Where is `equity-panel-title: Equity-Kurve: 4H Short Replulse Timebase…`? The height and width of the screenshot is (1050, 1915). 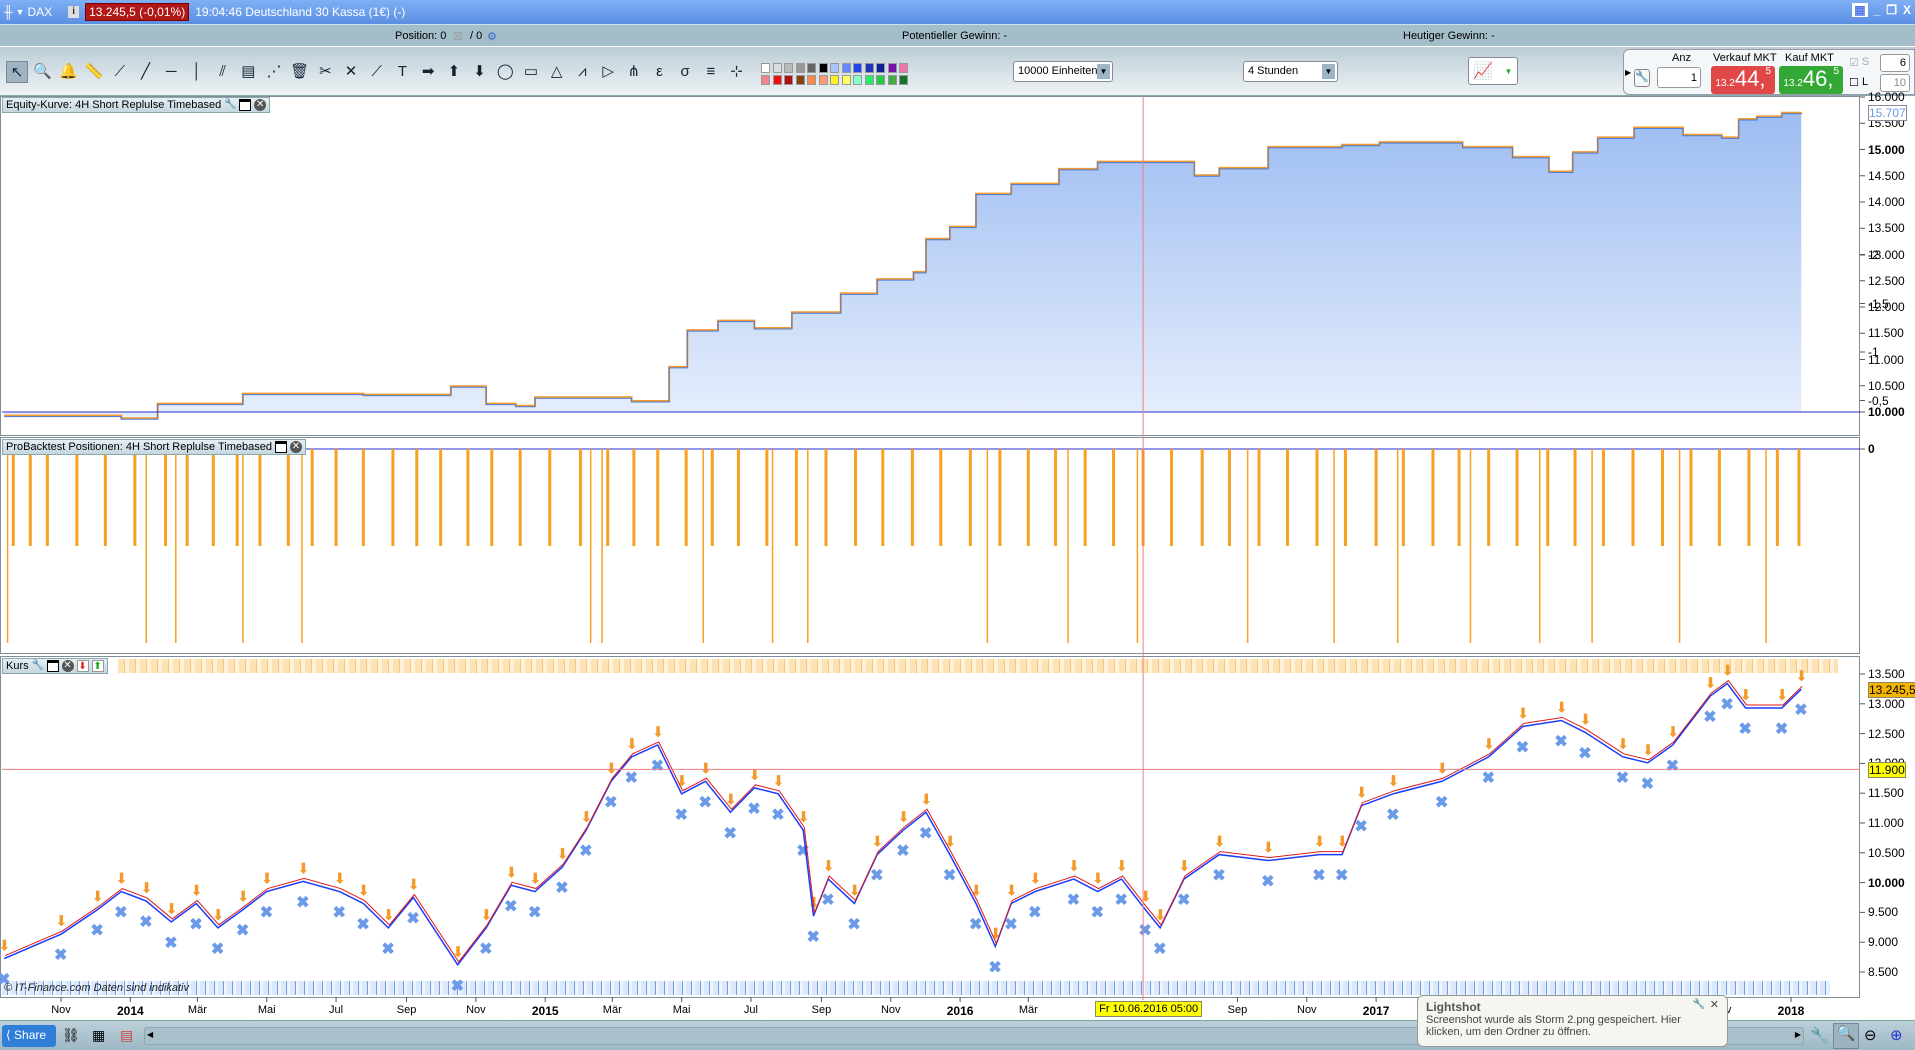 equity-panel-title: Equity-Kurve: 4H Short Replulse Timebase… is located at coordinates (114, 105).